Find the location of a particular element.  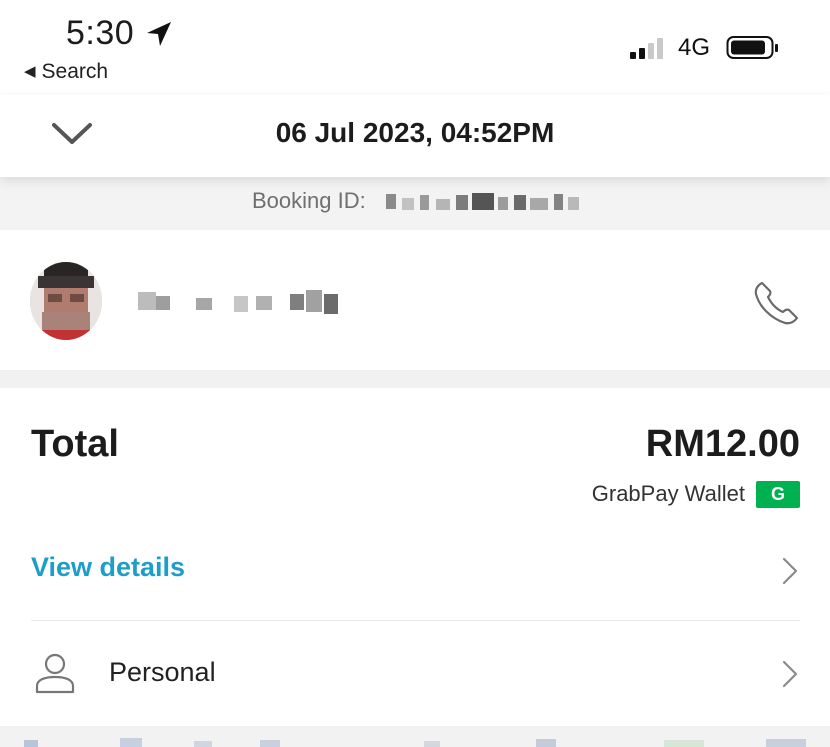

payment-method: GrabPay Wallet G is located at coordinates (696, 494).